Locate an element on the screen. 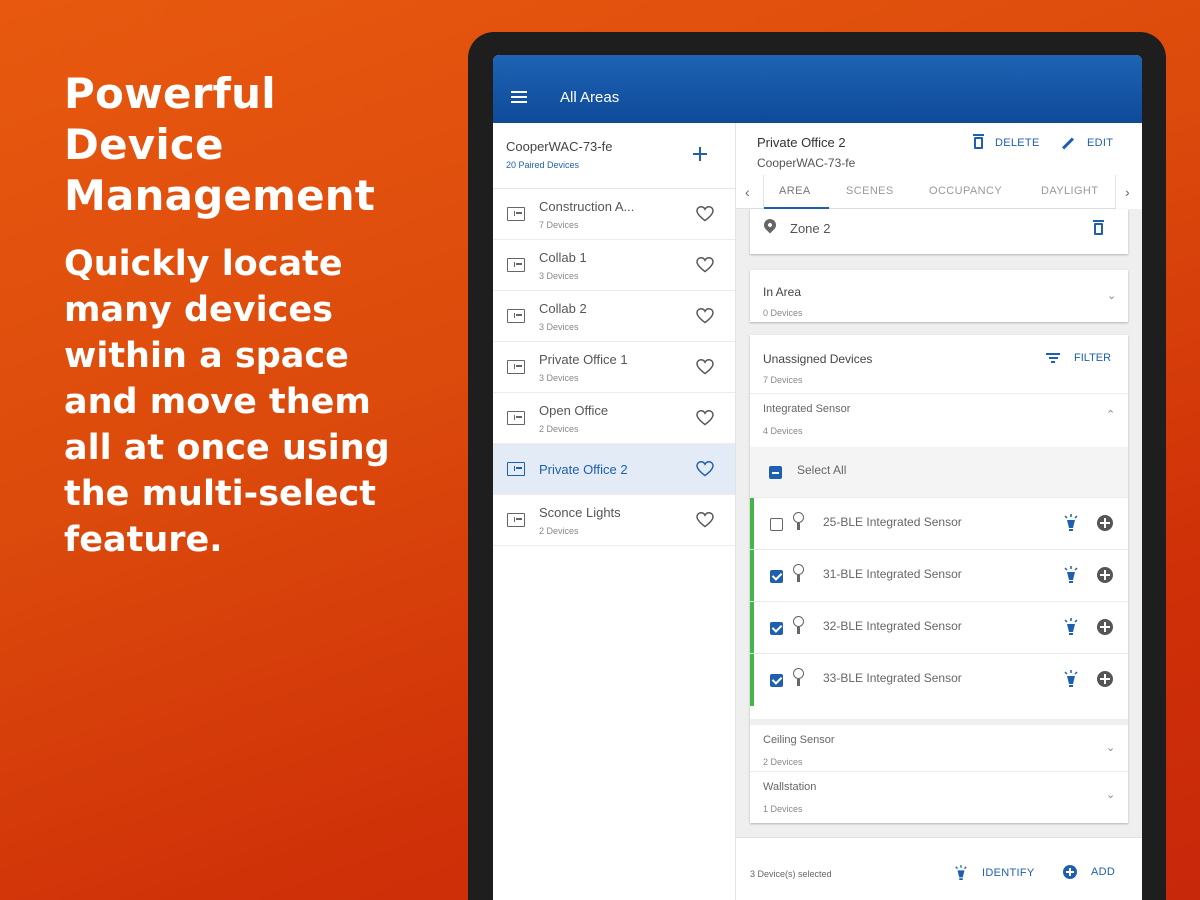 Image resolution: width=1200 pixels, height=900 pixels. device-name: 25-BLE Integrated Sensor is located at coordinates (892, 522).